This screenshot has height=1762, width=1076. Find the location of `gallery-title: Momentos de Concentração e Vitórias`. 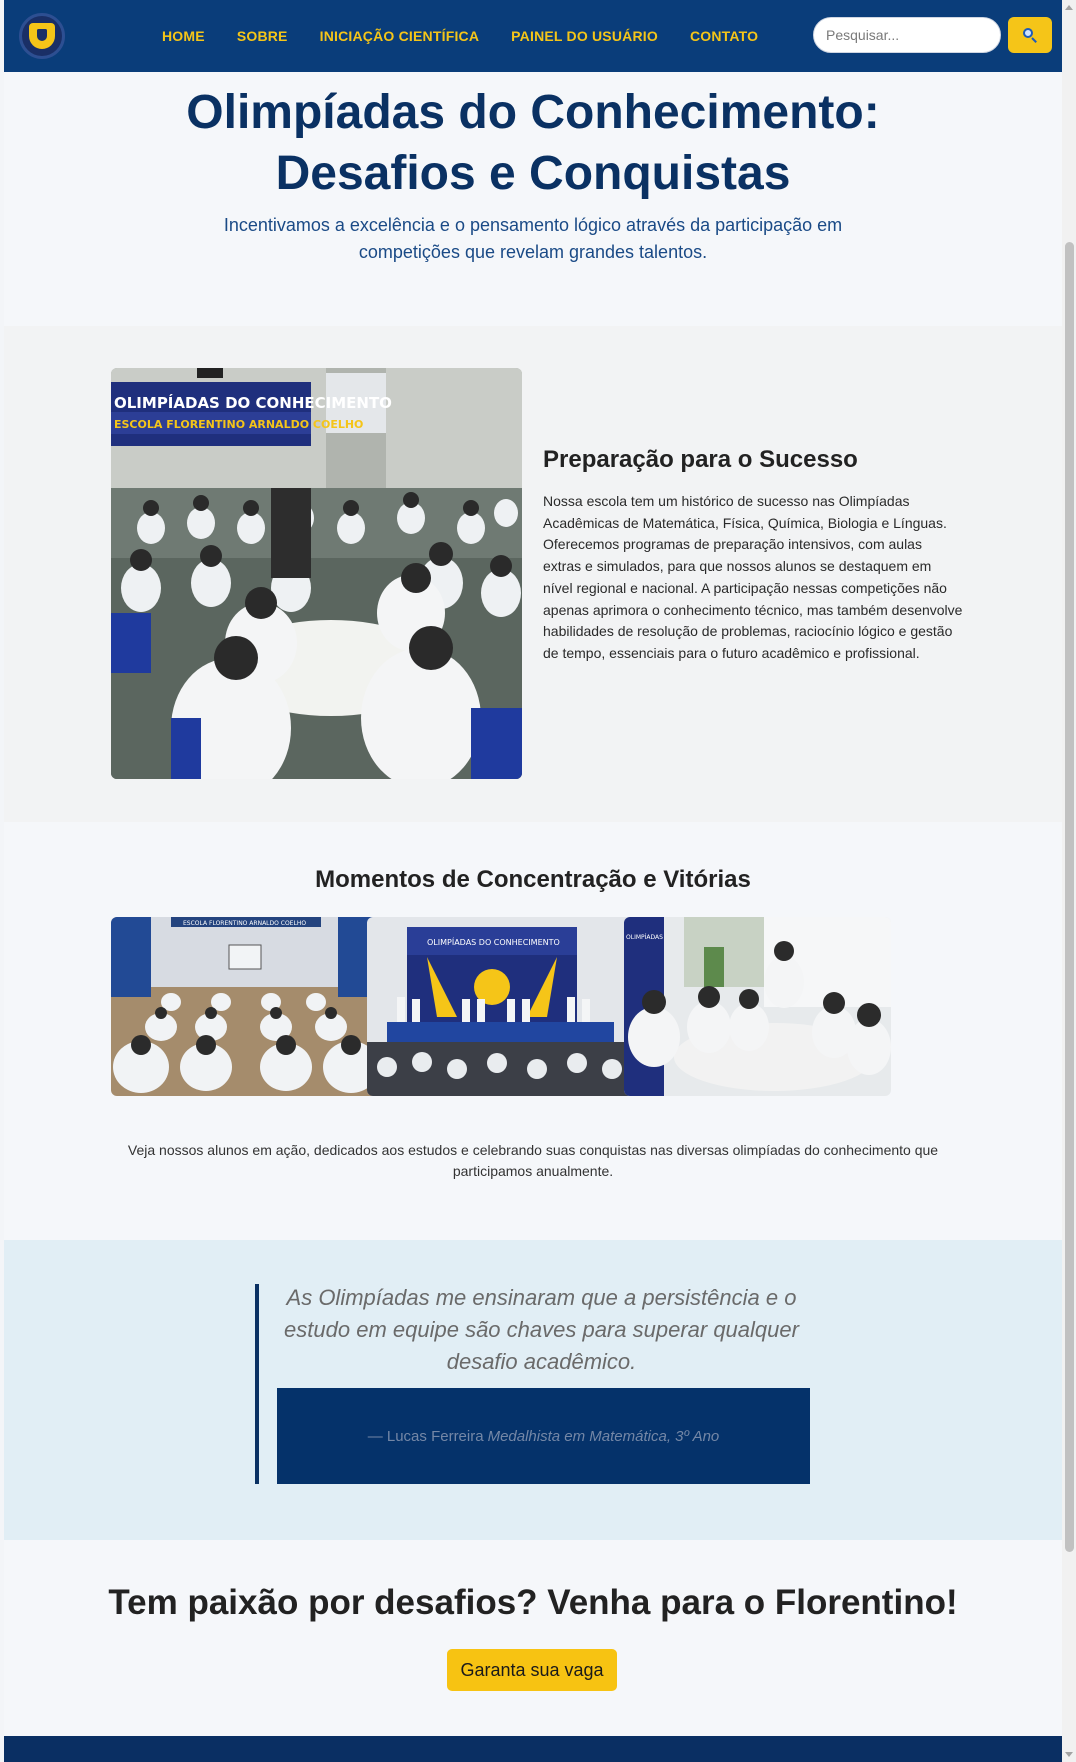

gallery-title: Momentos de Concentração e Vitórias is located at coordinates (533, 879).